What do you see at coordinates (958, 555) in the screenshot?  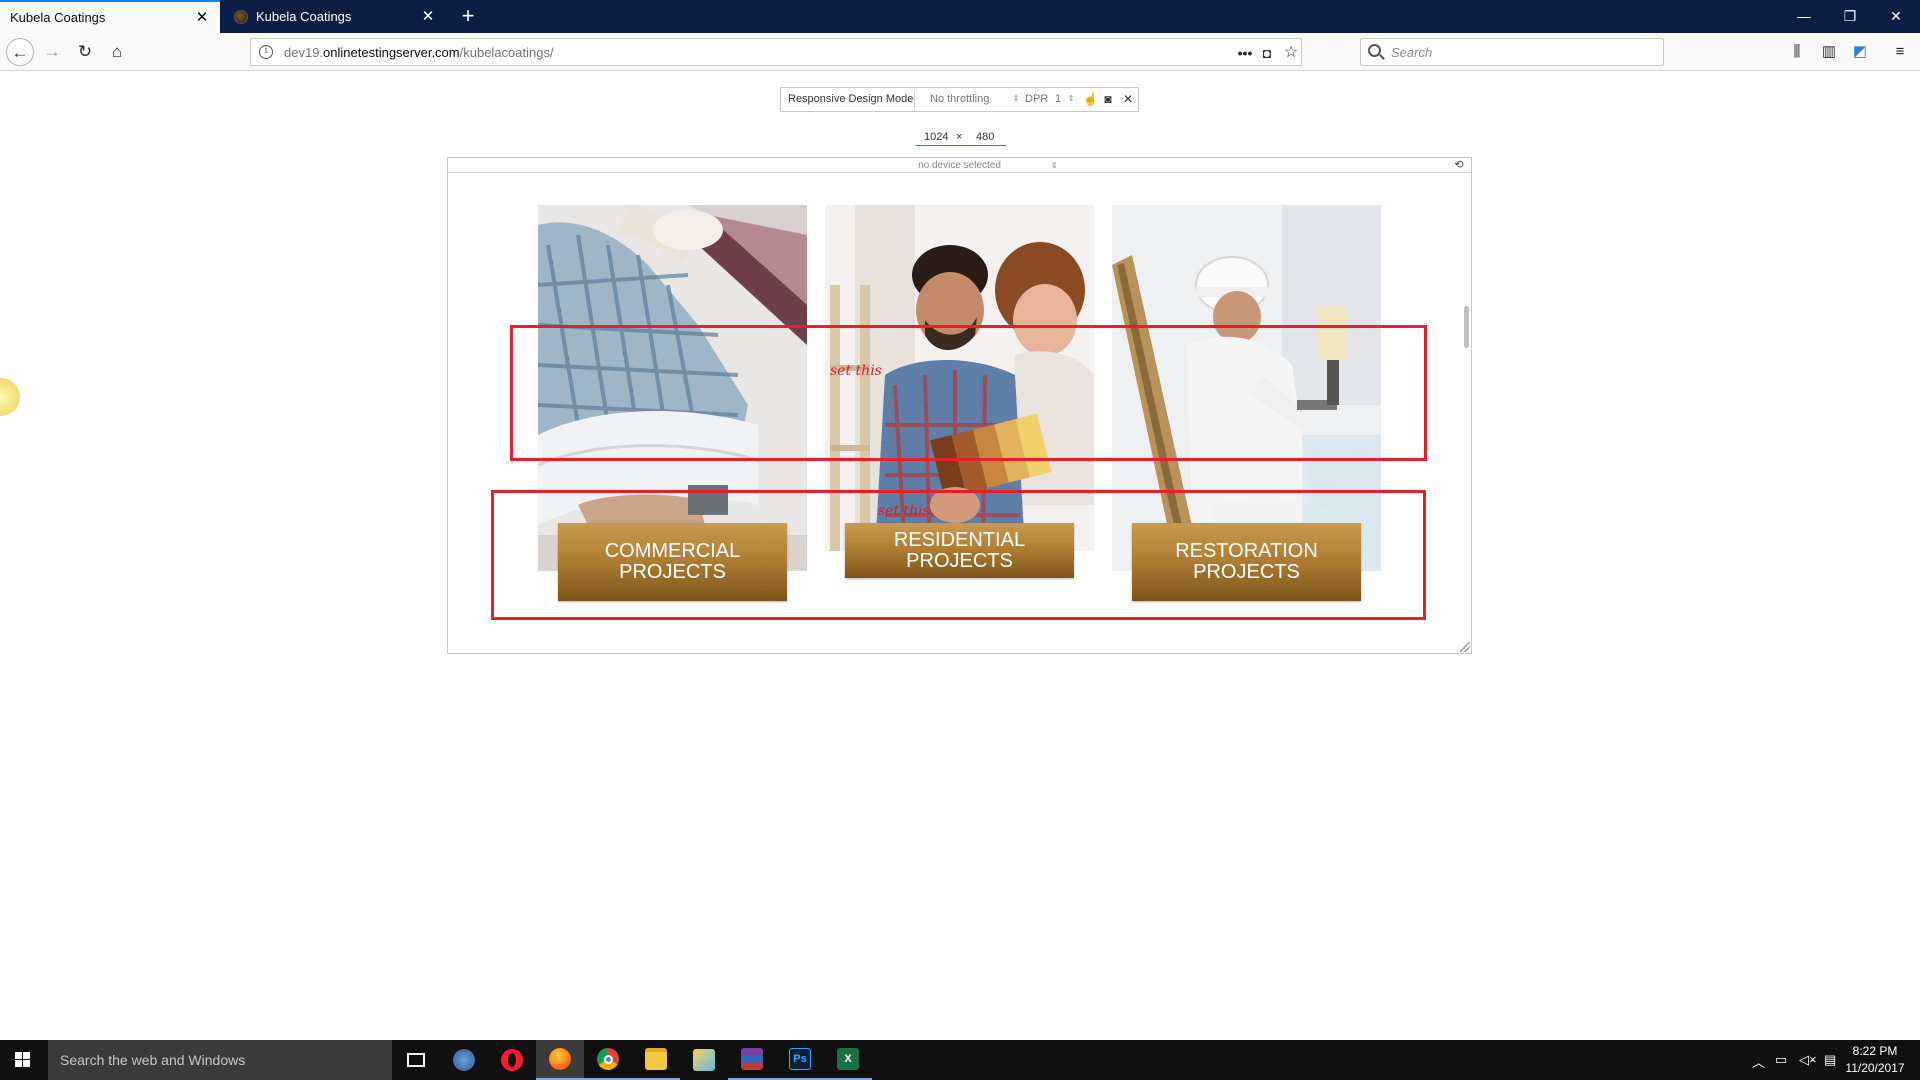 I see `annotation-box-bottom` at bounding box center [958, 555].